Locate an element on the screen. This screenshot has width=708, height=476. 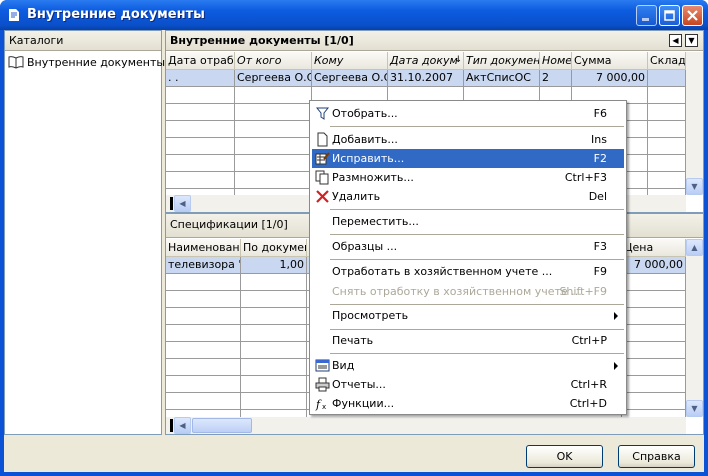
specs-hscroll: ◀ is located at coordinates (426, 425).